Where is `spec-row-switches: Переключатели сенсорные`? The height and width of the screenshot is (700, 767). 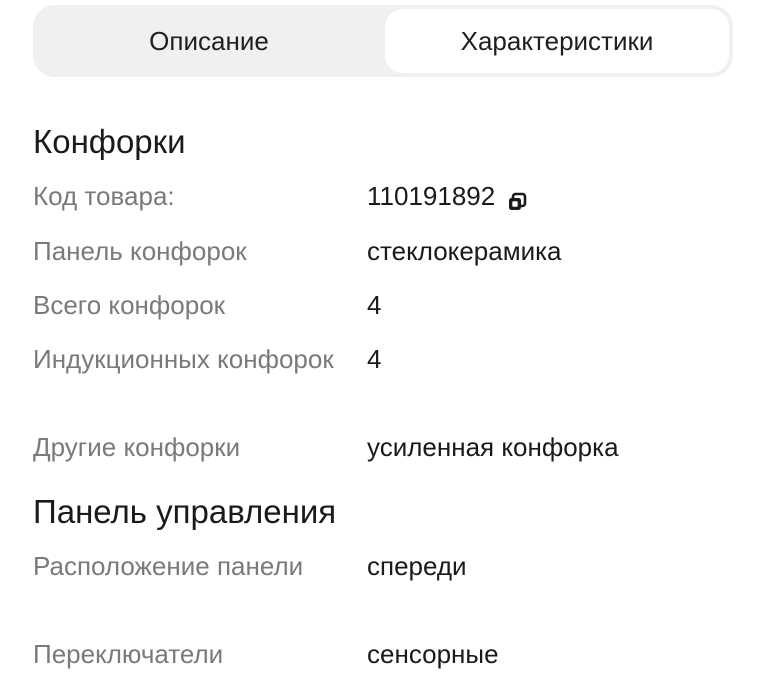 spec-row-switches: Переключатели сенсорные is located at coordinates (383, 654).